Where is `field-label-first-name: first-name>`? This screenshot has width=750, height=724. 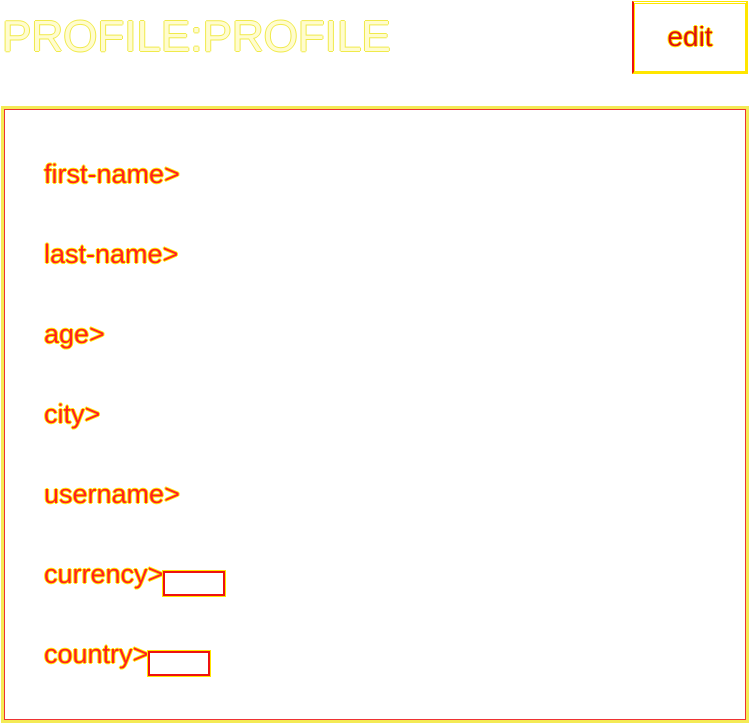 field-label-first-name: first-name> is located at coordinates (112, 174).